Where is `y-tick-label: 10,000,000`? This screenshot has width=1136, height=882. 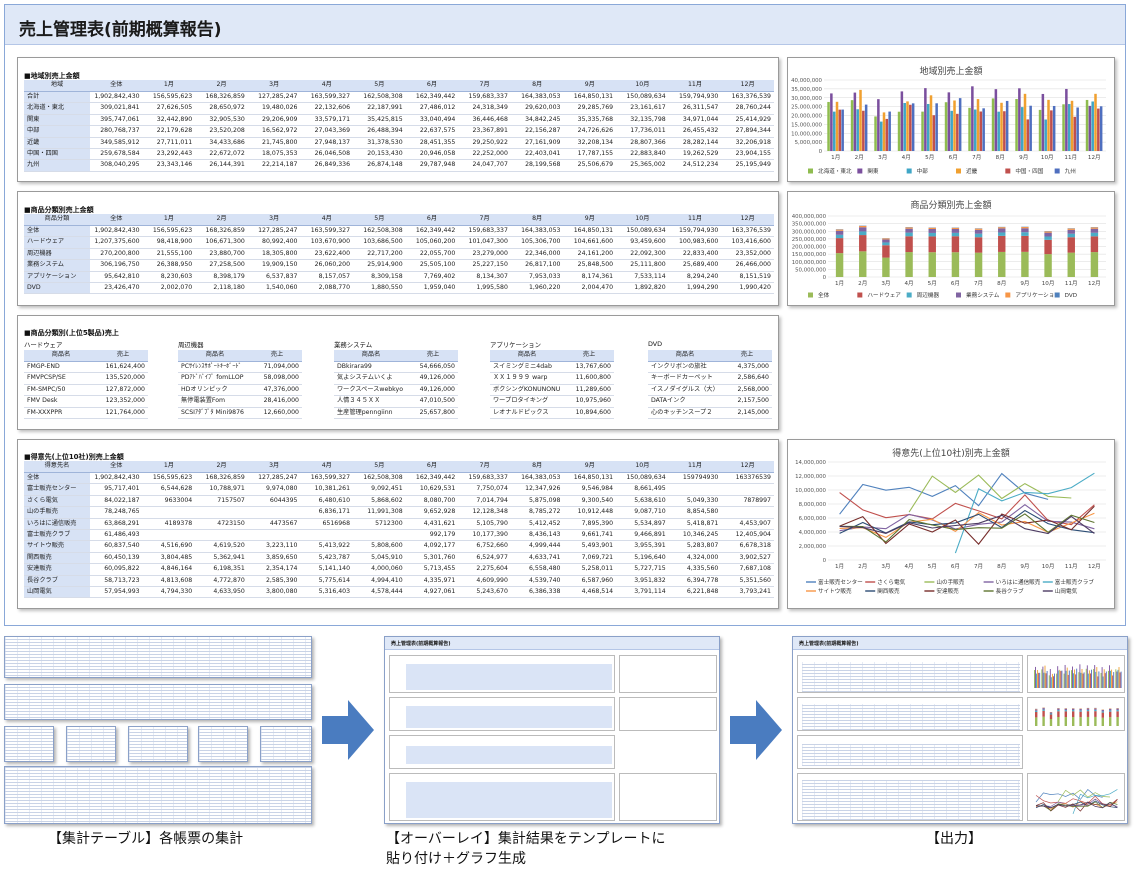
y-tick-label: 10,000,000 is located at coordinates (806, 134).